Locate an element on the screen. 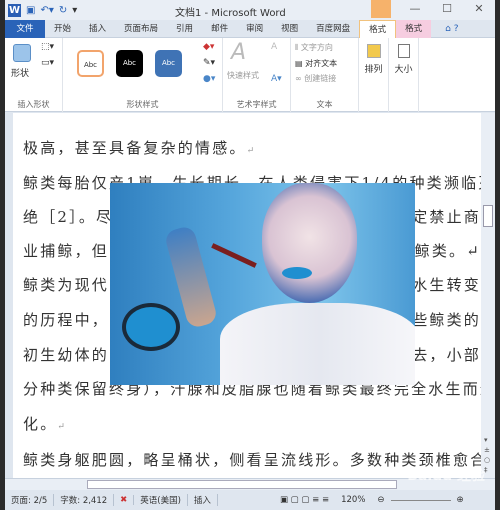  group-label: 插入形状 is located at coordinates (33, 104).